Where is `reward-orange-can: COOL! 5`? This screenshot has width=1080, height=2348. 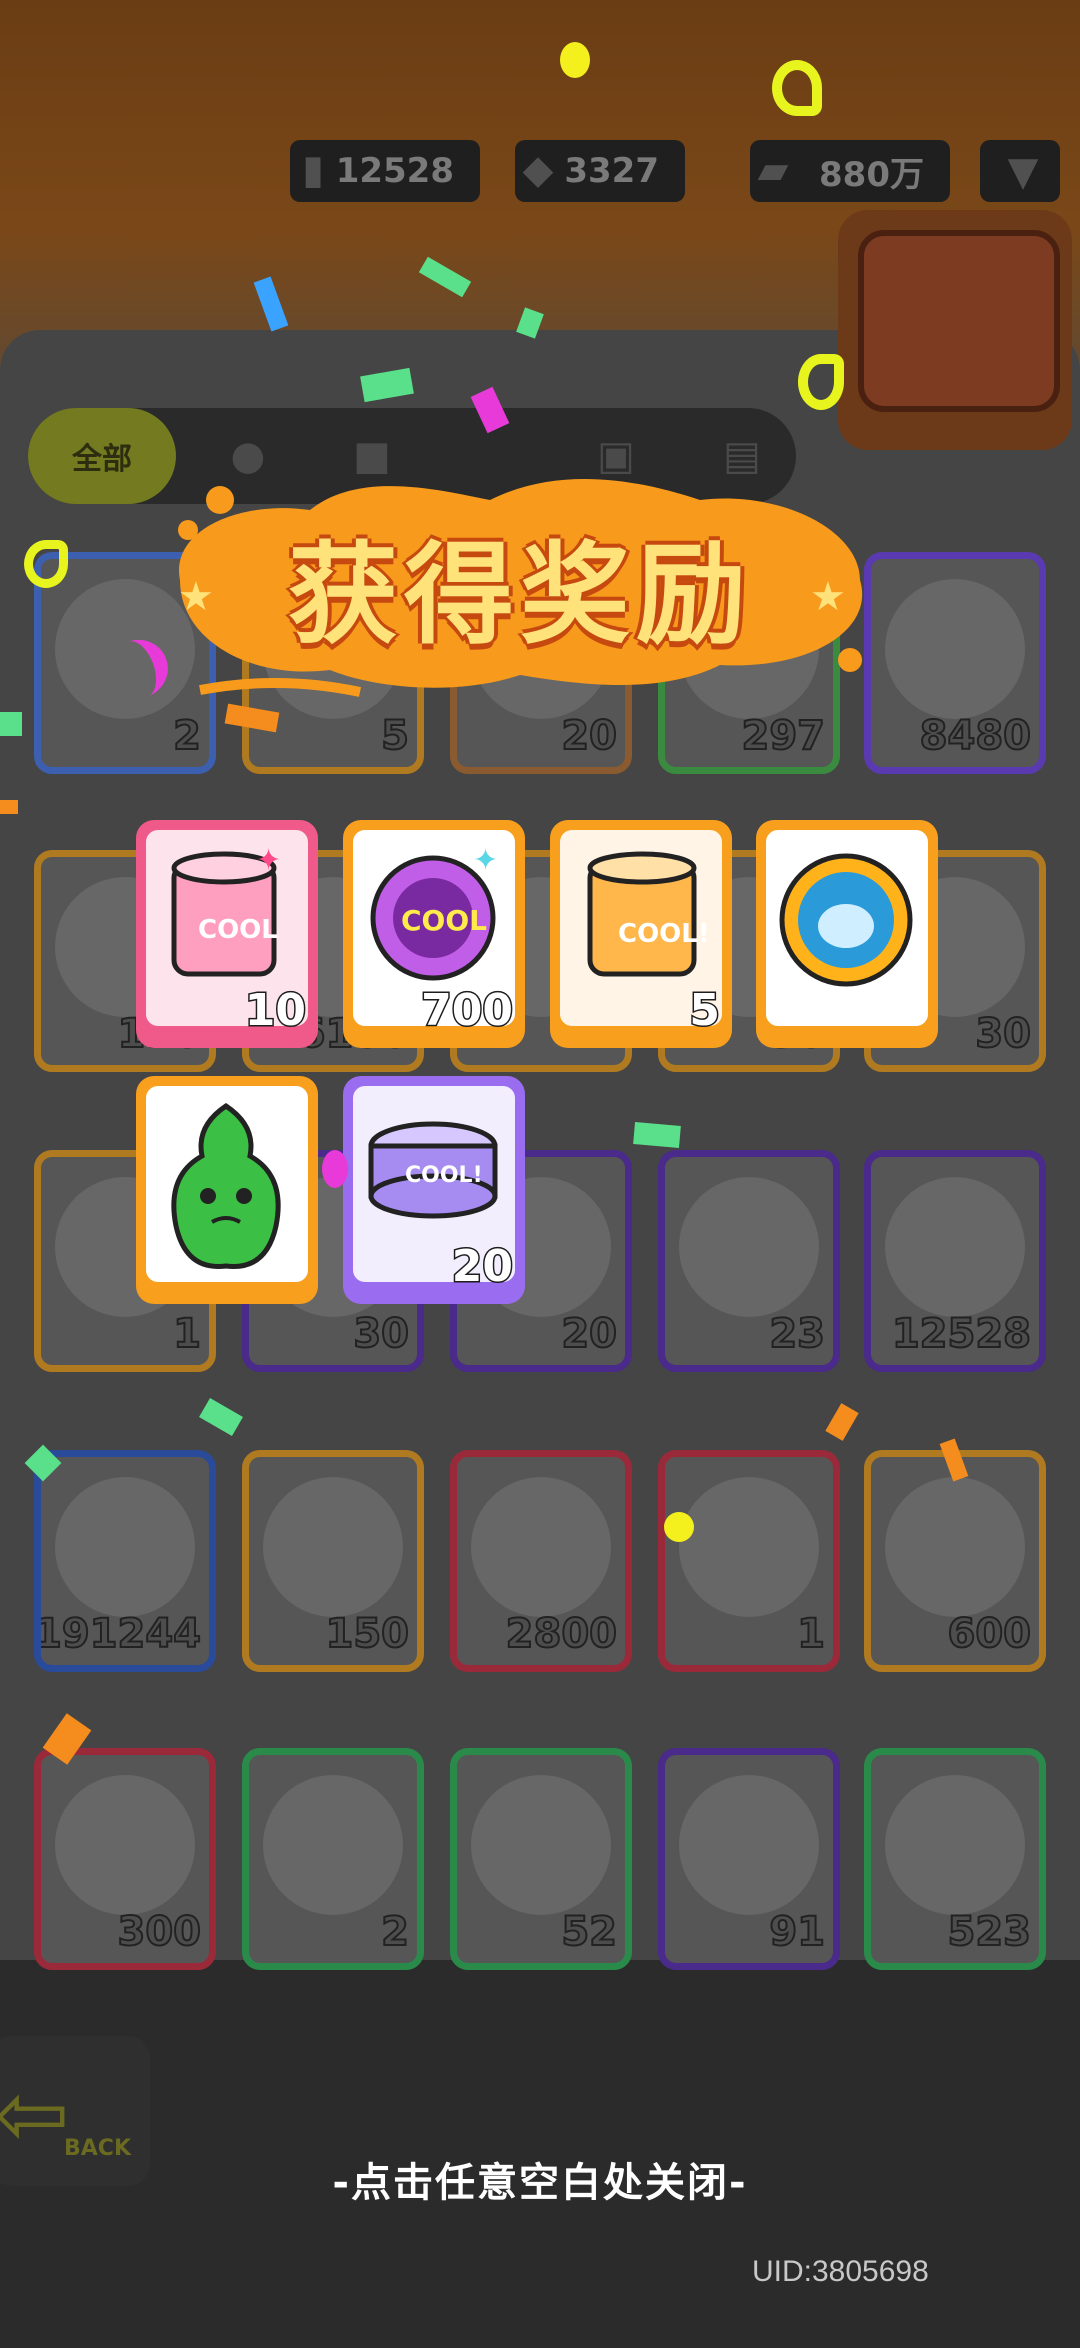
reward-orange-can: COOL! 5 is located at coordinates (641, 934).